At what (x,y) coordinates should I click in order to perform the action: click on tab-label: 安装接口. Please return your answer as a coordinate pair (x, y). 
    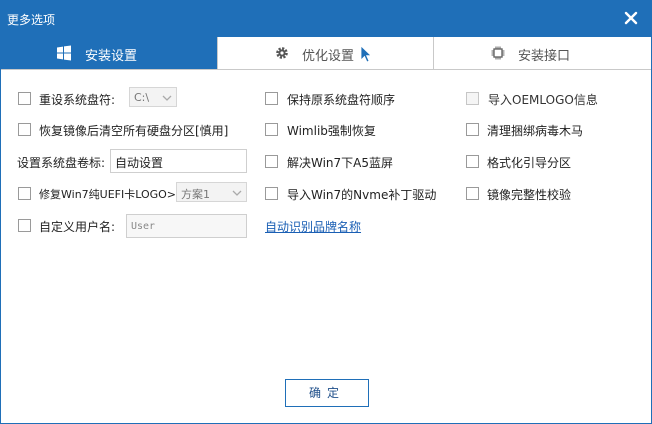
    Looking at the image, I should click on (544, 56).